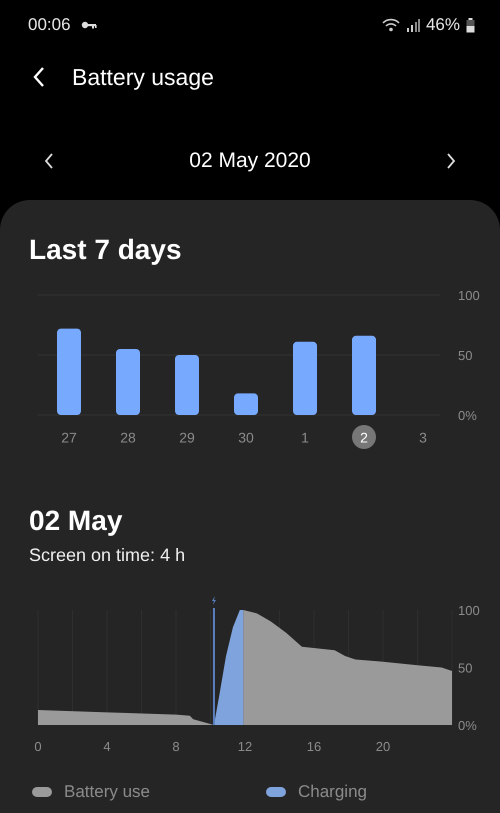  What do you see at coordinates (107, 746) in the screenshot?
I see `axis-label: 4` at bounding box center [107, 746].